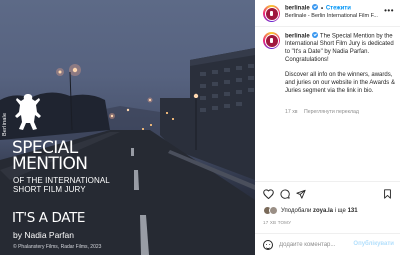 The width and height of the screenshot is (400, 255). What do you see at coordinates (331, 112) in the screenshot?
I see `see-translation-link: Переглянути переклад` at bounding box center [331, 112].